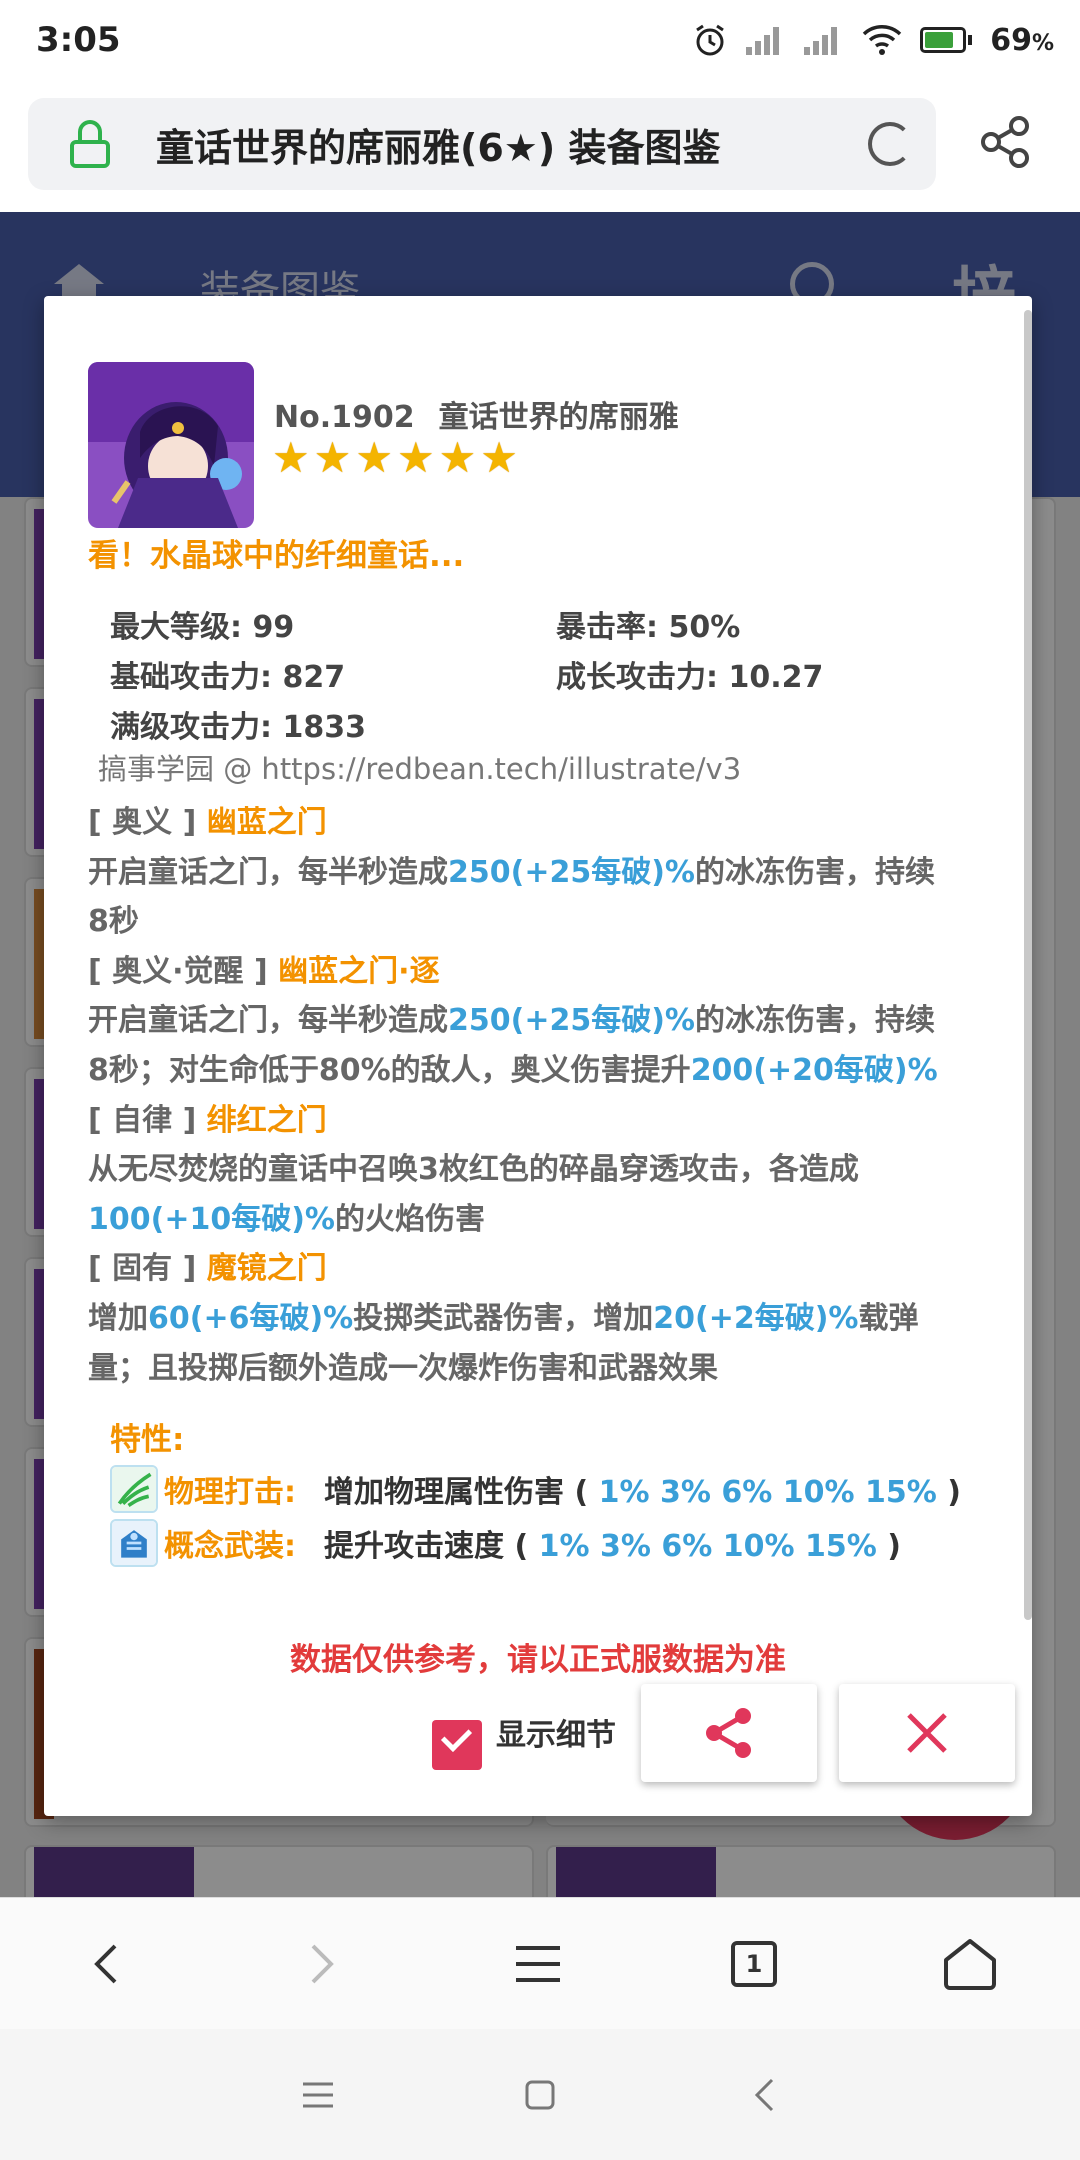 The width and height of the screenshot is (1080, 2160). I want to click on show-details-checkbox, so click(457, 1745).